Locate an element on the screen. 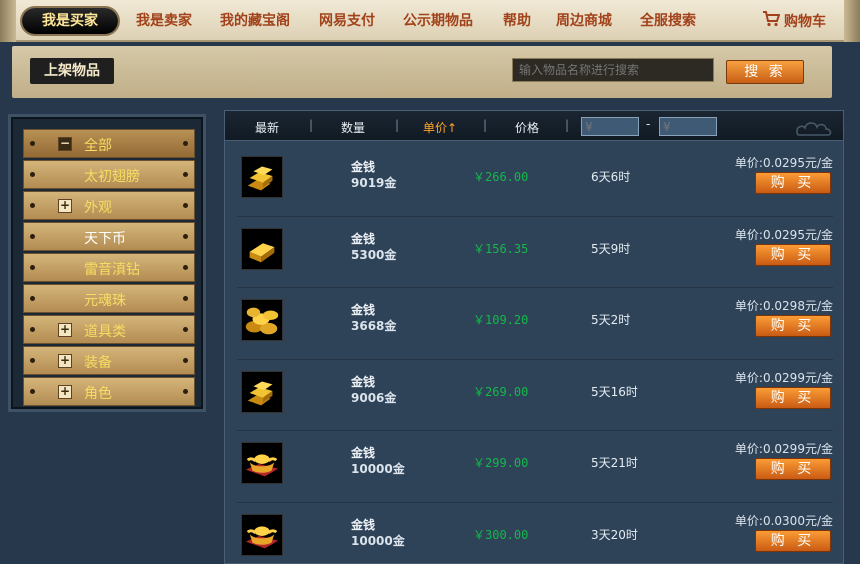  listing-row: 金钱 9019金 ￥266.00 6天6时 单价:0.0295元/金 购 买 is located at coordinates (535, 181).